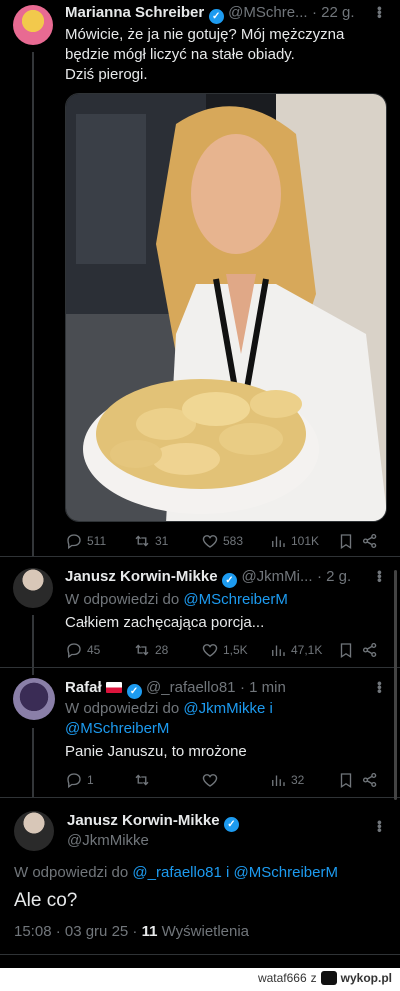 The width and height of the screenshot is (400, 991). What do you see at coordinates (90, 780) in the screenshot?
I see `reply-count: 1` at bounding box center [90, 780].